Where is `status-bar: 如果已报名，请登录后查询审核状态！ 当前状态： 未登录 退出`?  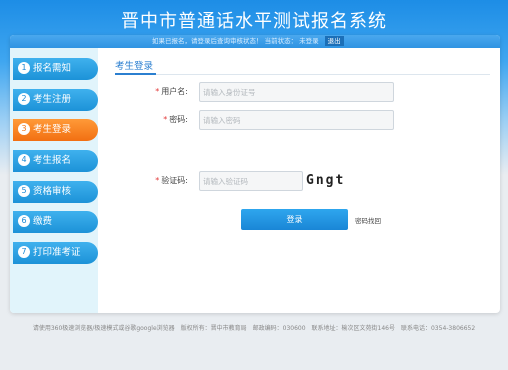
status-bar: 如果已报名，请登录后查询审核状态！ 当前状态： 未登录 退出 is located at coordinates (255, 41).